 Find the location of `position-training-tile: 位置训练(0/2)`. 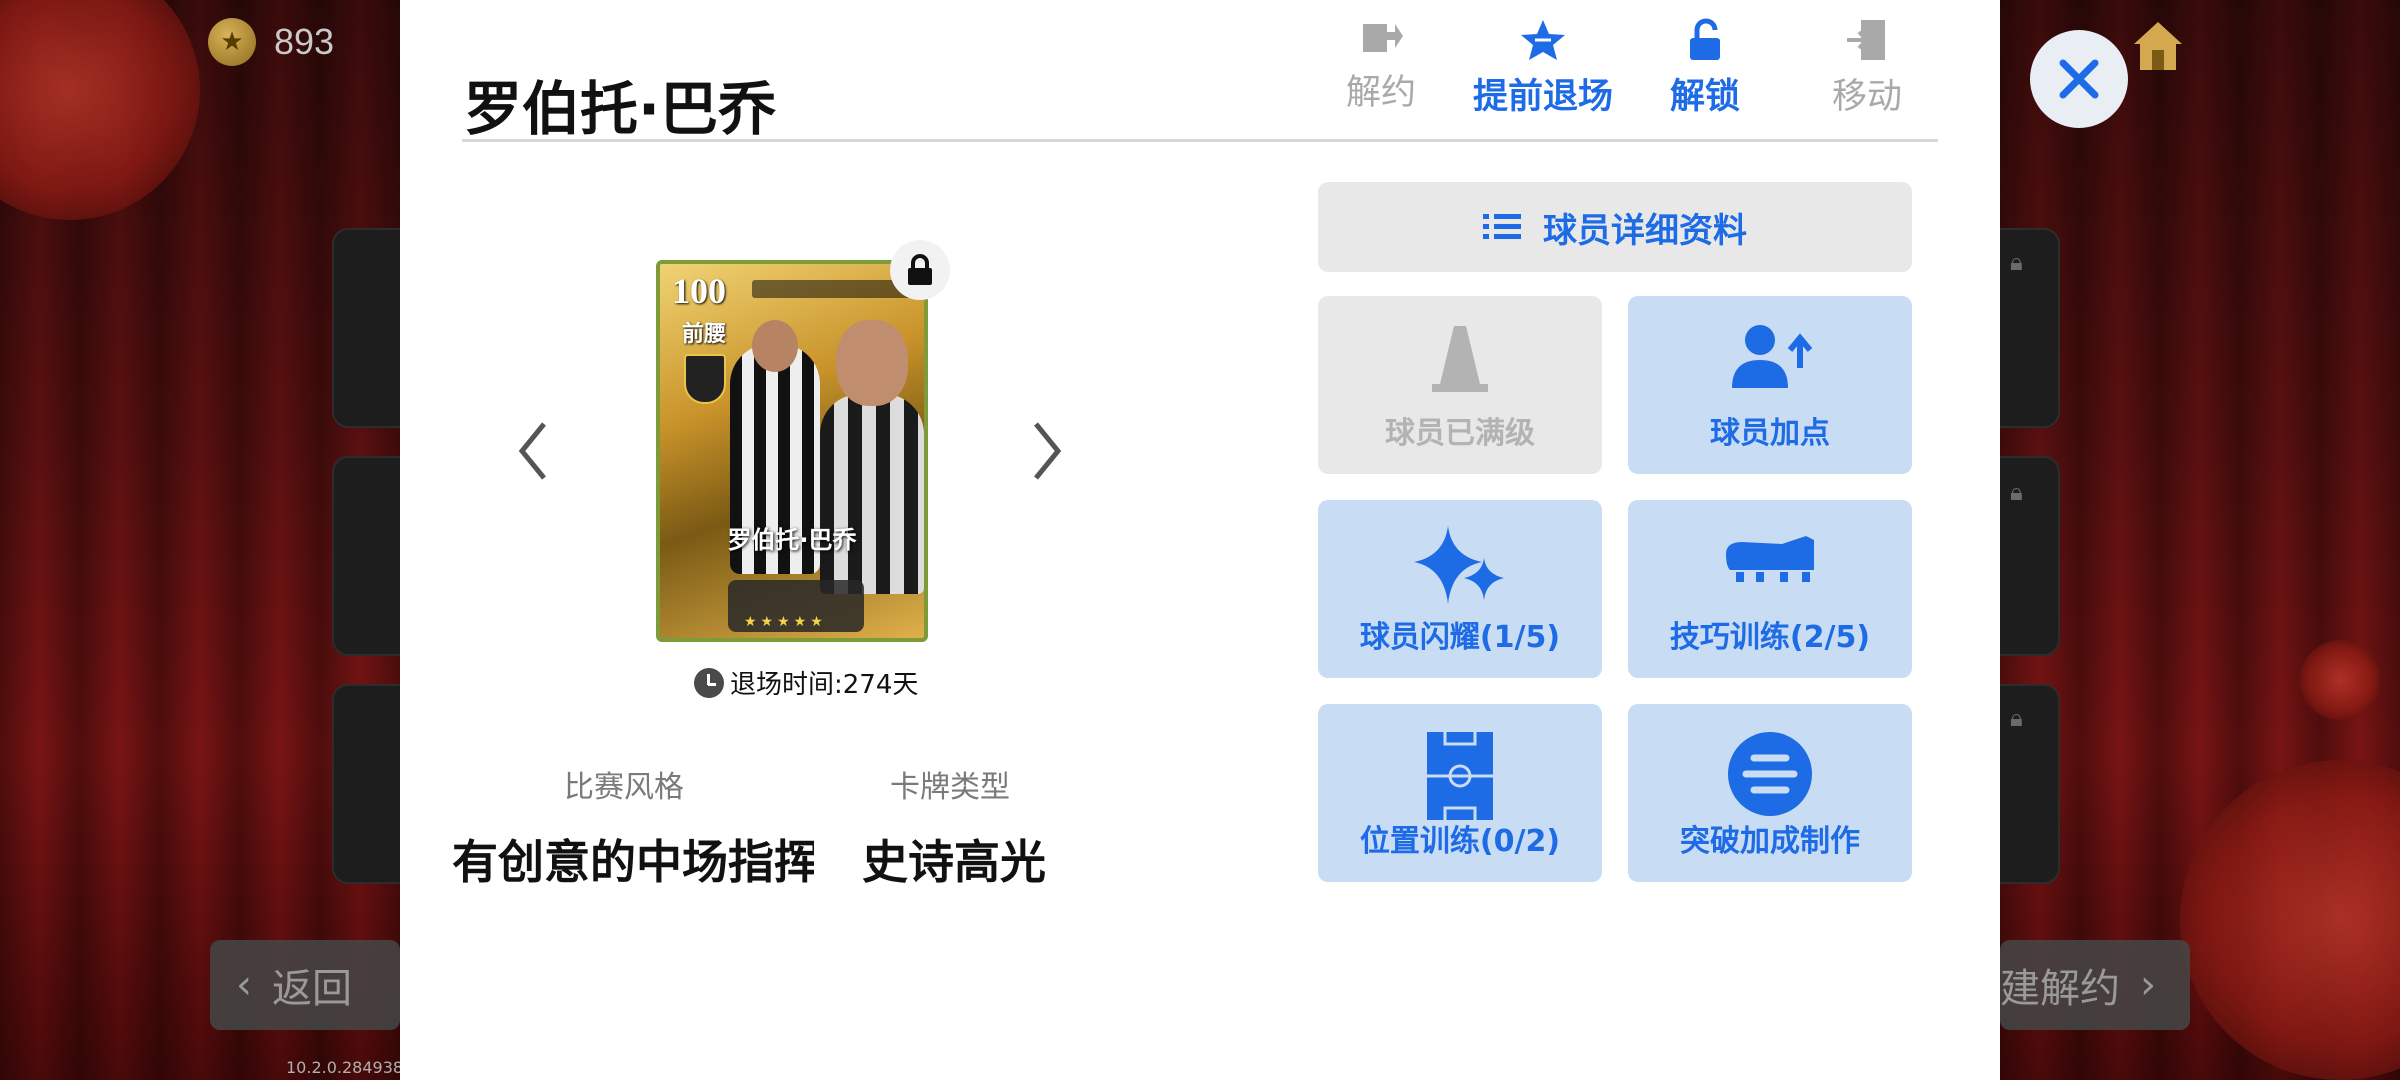

position-training-tile: 位置训练(0/2) is located at coordinates (1460, 793).